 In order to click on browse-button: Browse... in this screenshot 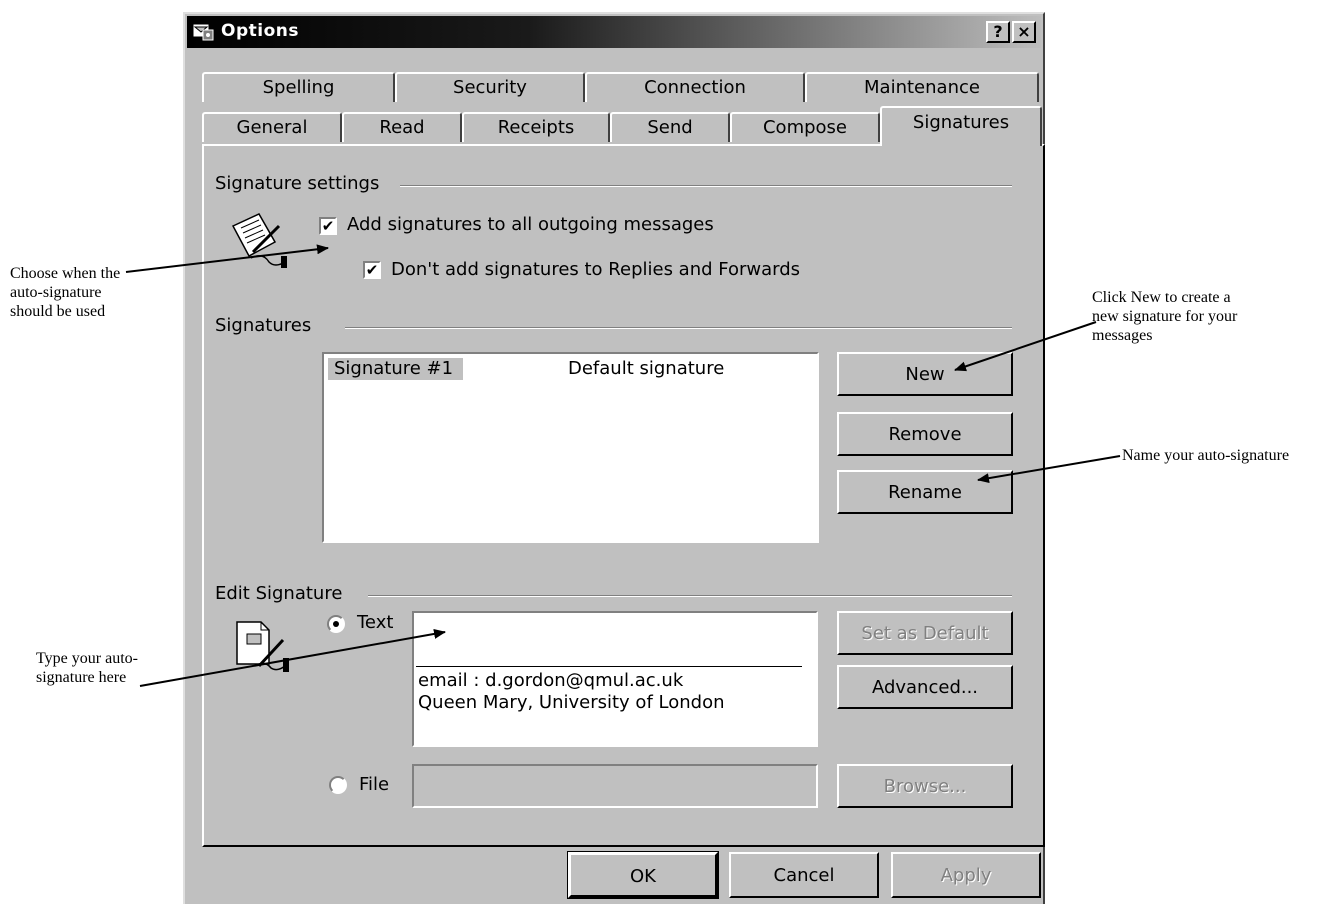, I will do `click(925, 786)`.